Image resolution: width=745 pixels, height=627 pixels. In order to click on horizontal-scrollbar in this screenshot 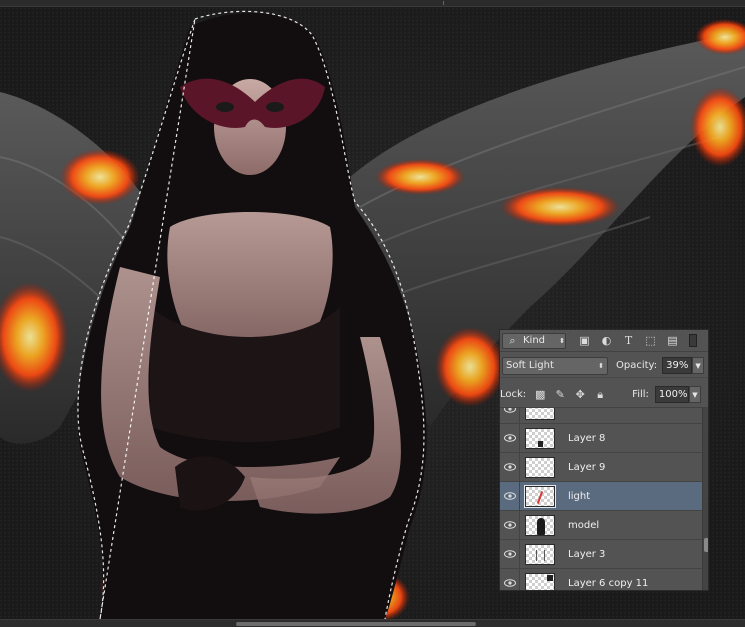, I will do `click(372, 623)`.